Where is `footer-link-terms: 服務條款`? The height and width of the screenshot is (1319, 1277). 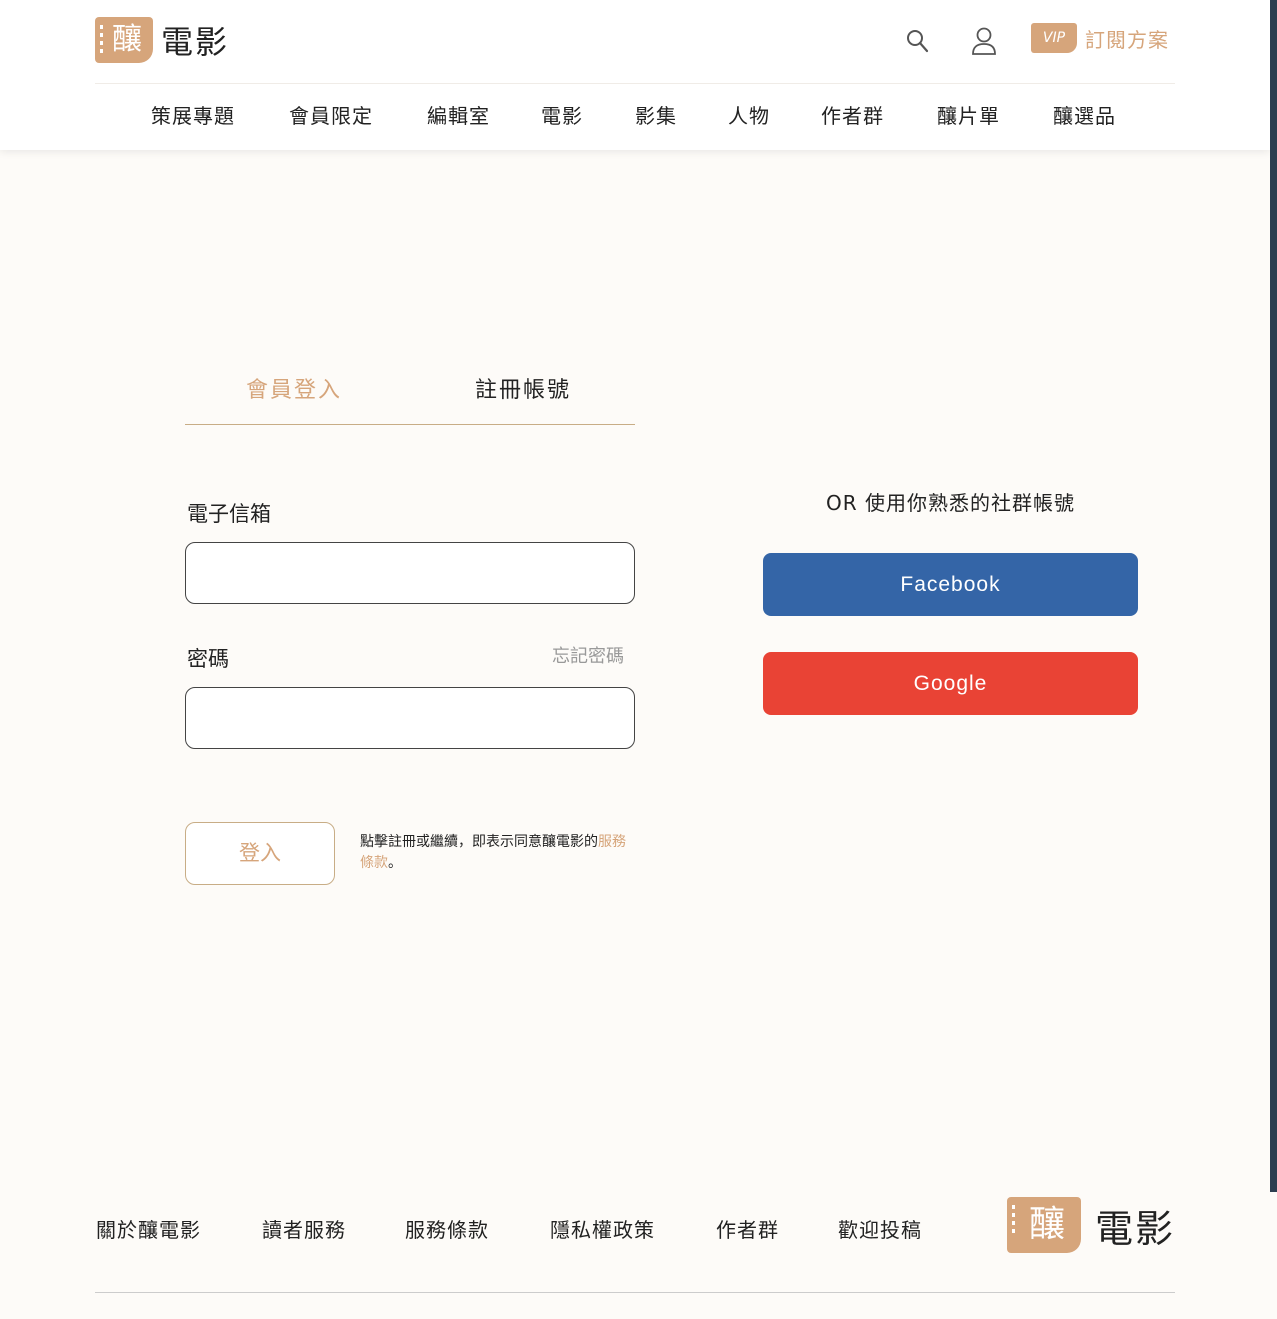 footer-link-terms: 服務條款 is located at coordinates (447, 1228).